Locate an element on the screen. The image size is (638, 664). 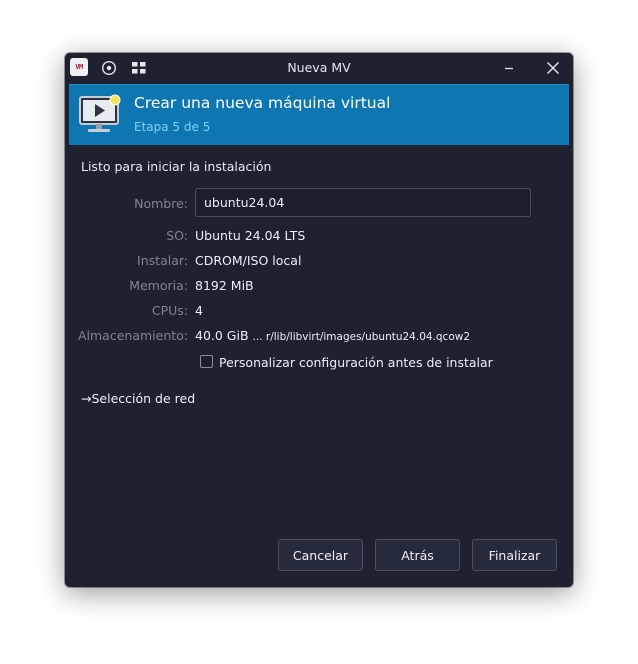
install-value: CDROM/ISO local is located at coordinates (248, 260).